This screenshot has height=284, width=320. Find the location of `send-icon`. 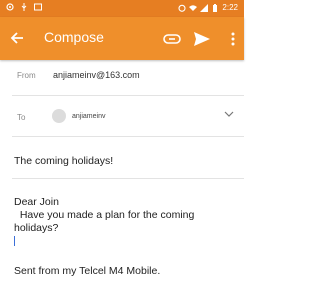

send-icon is located at coordinates (202, 39).